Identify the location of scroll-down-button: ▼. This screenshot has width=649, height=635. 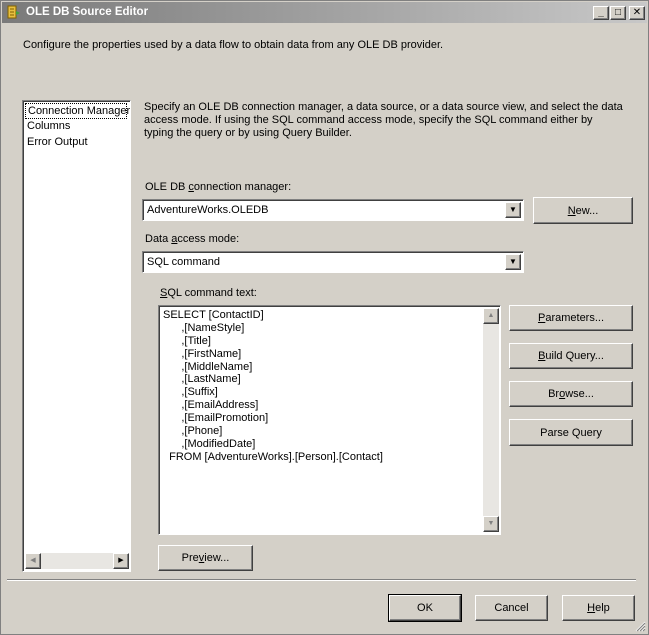
(491, 524).